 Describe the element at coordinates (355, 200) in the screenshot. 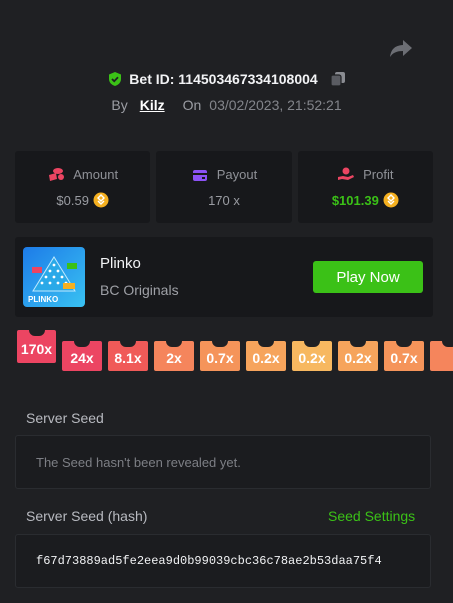

I see `stat-value: $101.39` at that location.